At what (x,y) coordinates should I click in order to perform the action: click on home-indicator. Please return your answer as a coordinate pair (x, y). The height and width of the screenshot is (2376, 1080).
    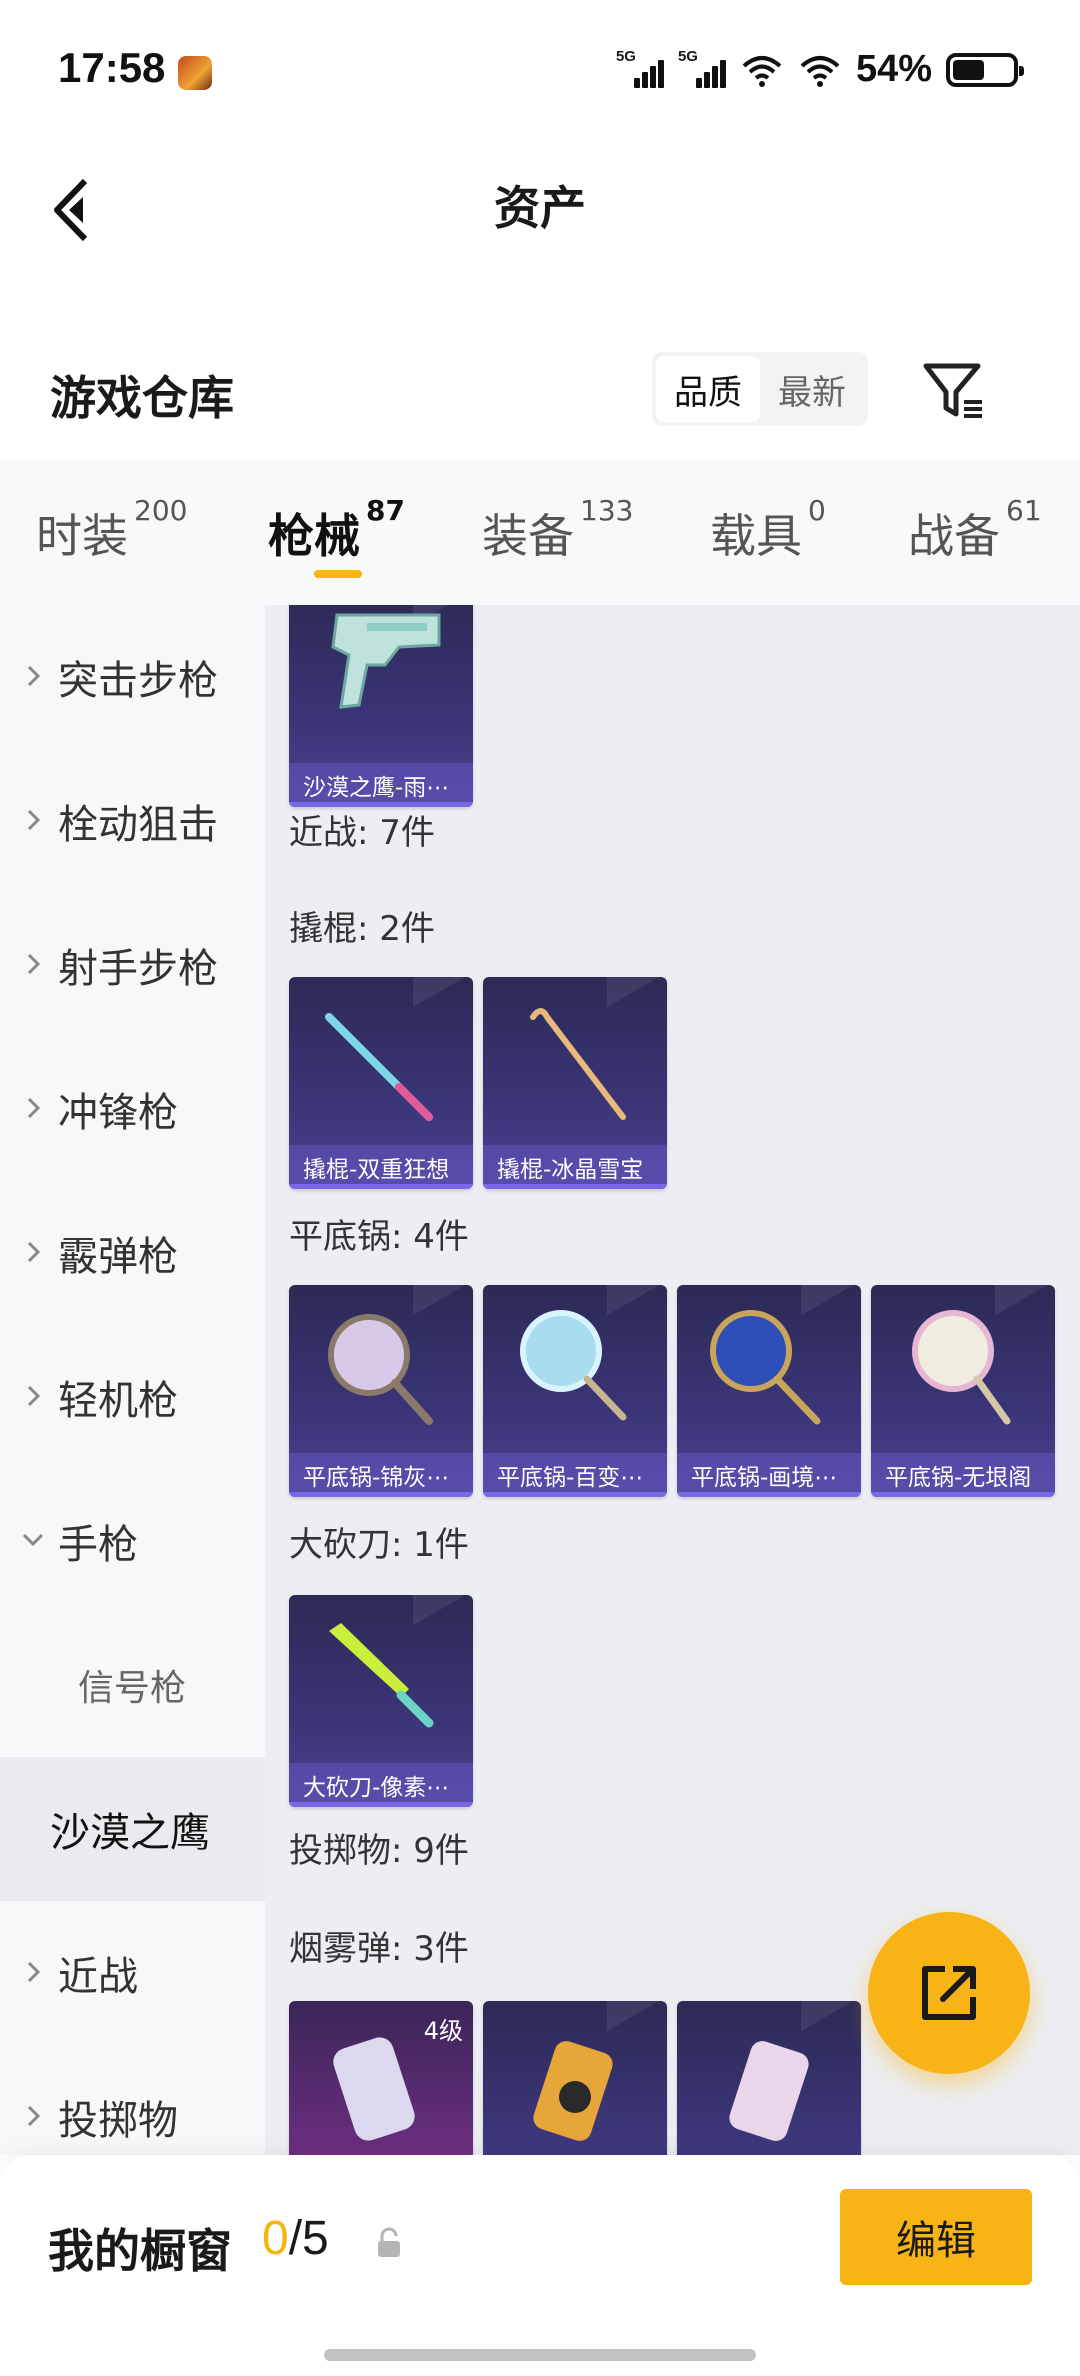
    Looking at the image, I should click on (540, 2355).